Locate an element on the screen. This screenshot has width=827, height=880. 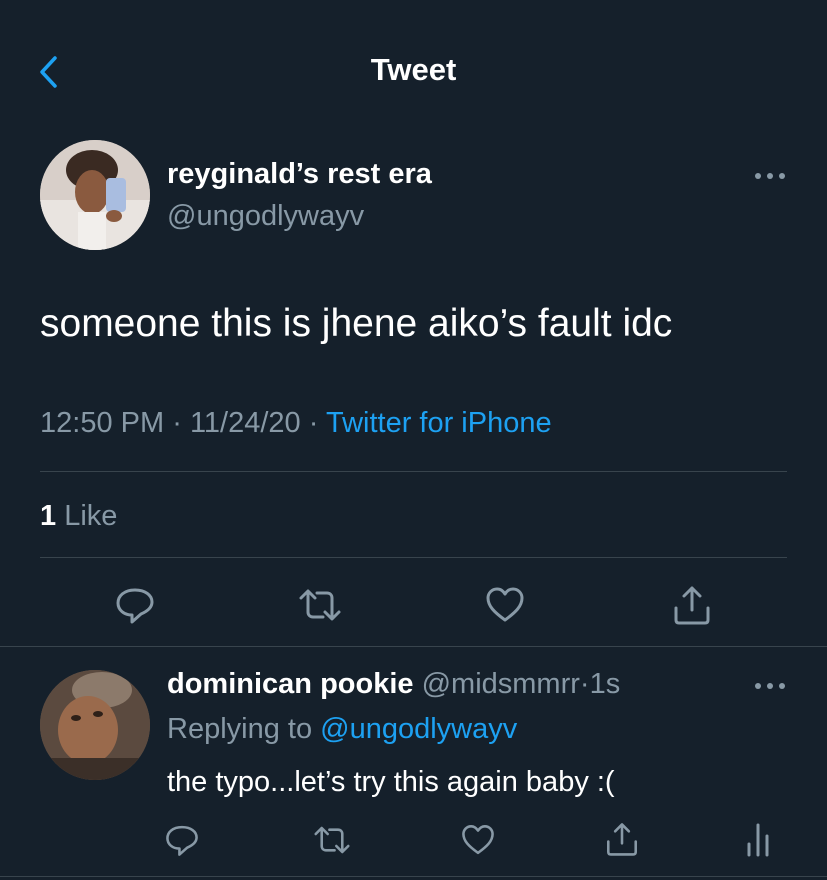
likes-count: 1 Like is located at coordinates (78, 516).